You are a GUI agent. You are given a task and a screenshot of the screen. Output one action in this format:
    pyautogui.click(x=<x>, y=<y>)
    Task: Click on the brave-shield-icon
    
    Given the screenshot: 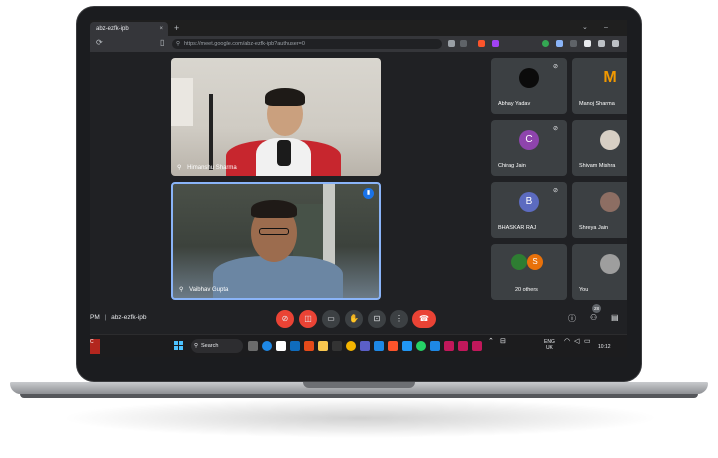 What is the action you would take?
    pyautogui.click(x=481, y=43)
    